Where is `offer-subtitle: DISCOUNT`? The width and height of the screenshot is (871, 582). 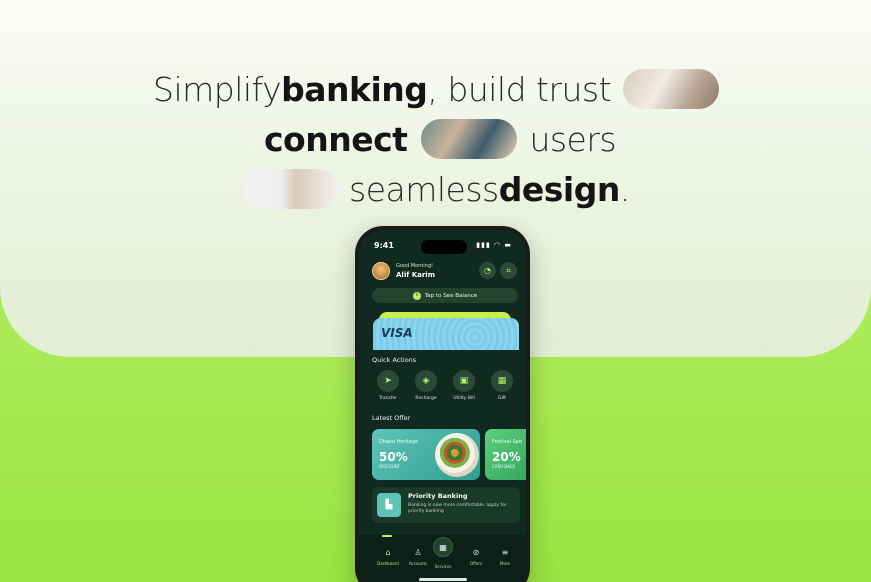
offer-subtitle: DISCOUNT is located at coordinates (390, 466).